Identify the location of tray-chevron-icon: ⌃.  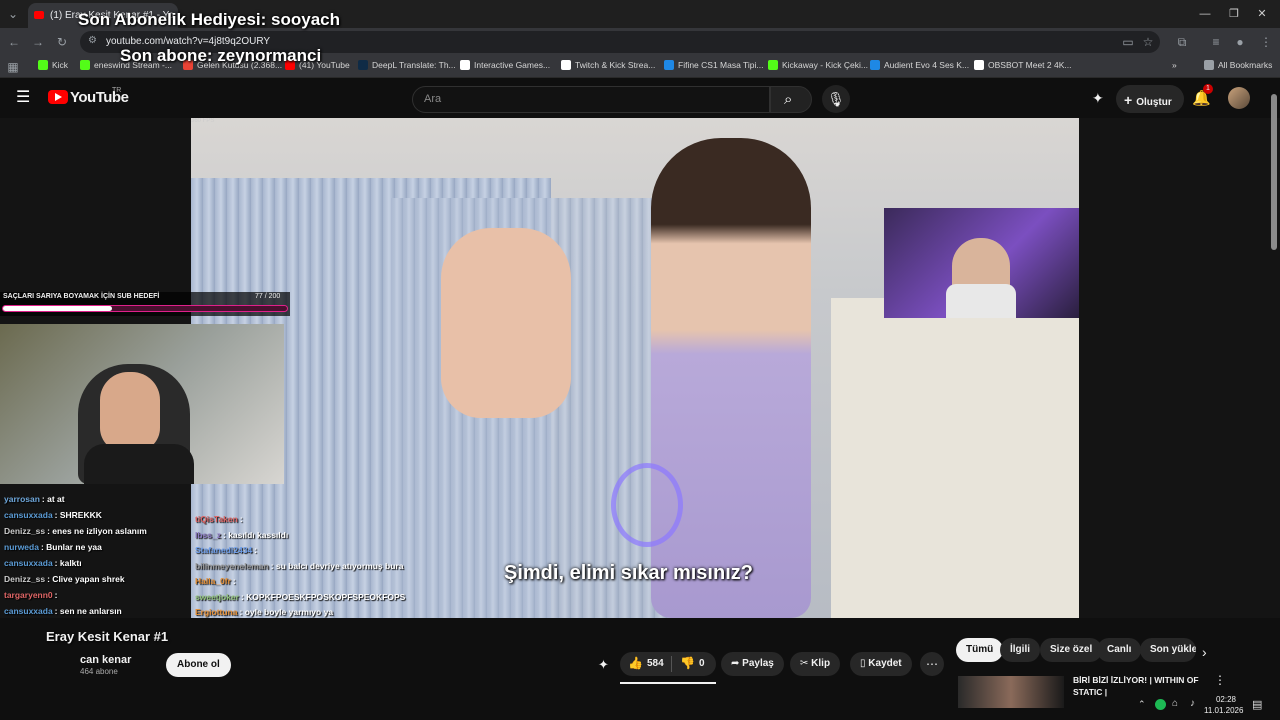
(1142, 704).